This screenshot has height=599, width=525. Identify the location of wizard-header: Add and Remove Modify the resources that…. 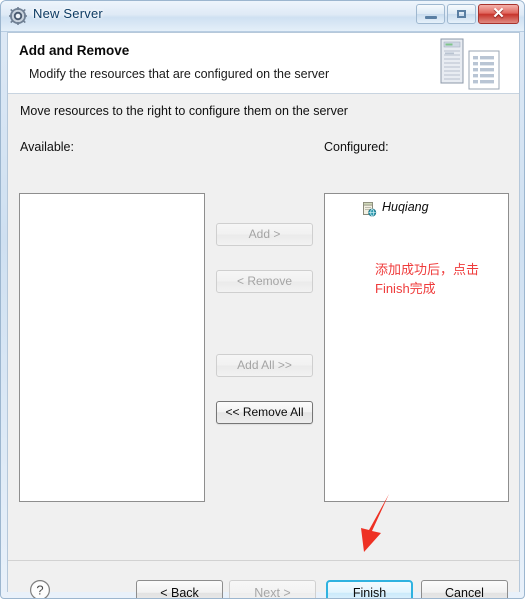
(263, 63).